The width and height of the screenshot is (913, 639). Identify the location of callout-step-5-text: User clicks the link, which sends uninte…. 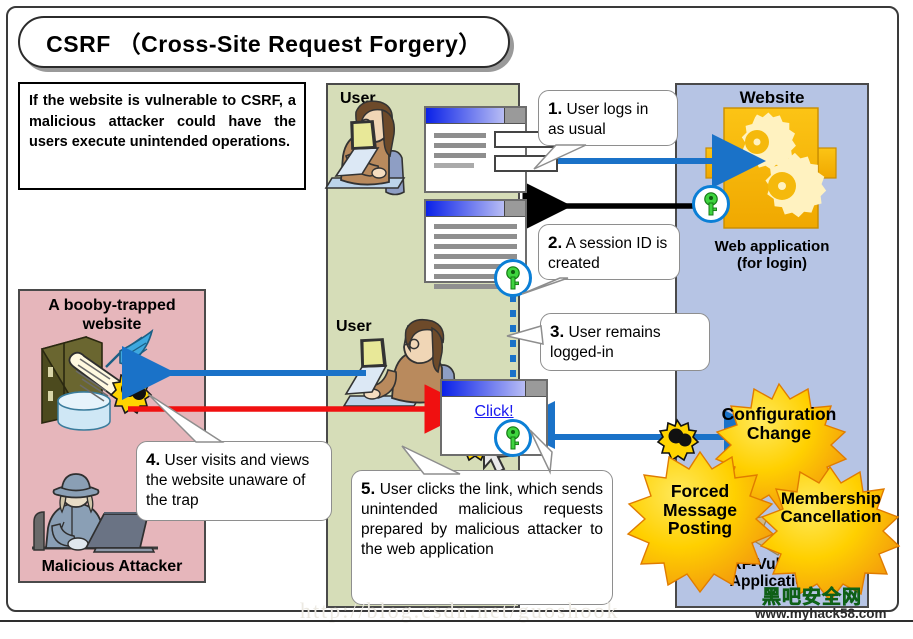
(482, 520).